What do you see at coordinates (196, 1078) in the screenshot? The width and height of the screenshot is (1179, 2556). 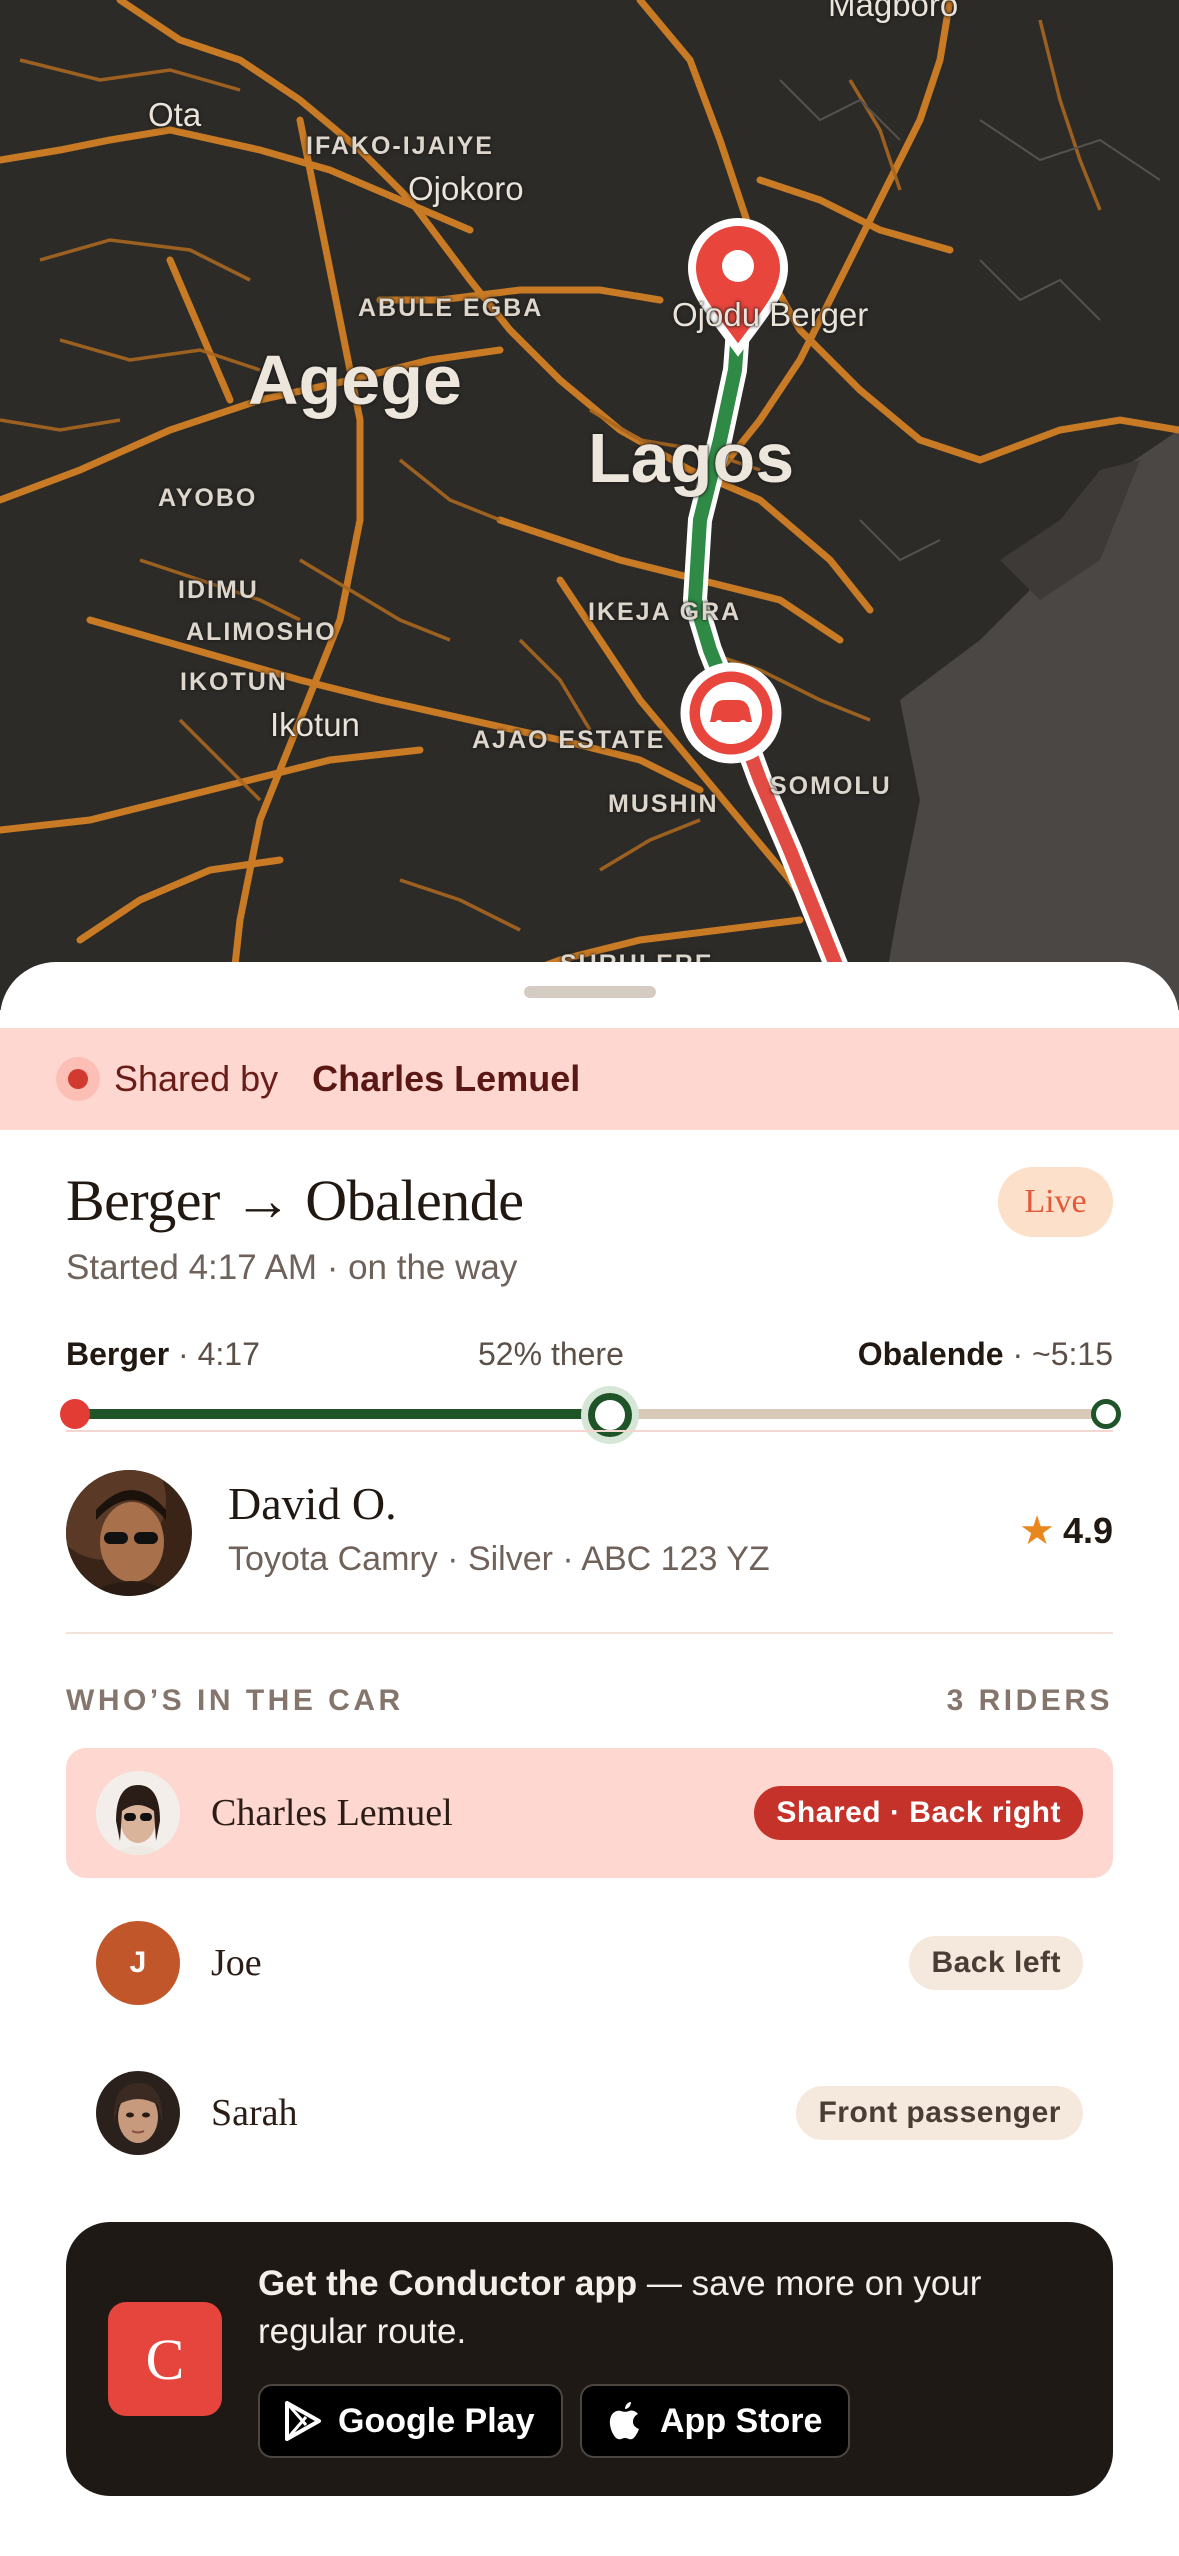 I see `shared-label: Shared by` at bounding box center [196, 1078].